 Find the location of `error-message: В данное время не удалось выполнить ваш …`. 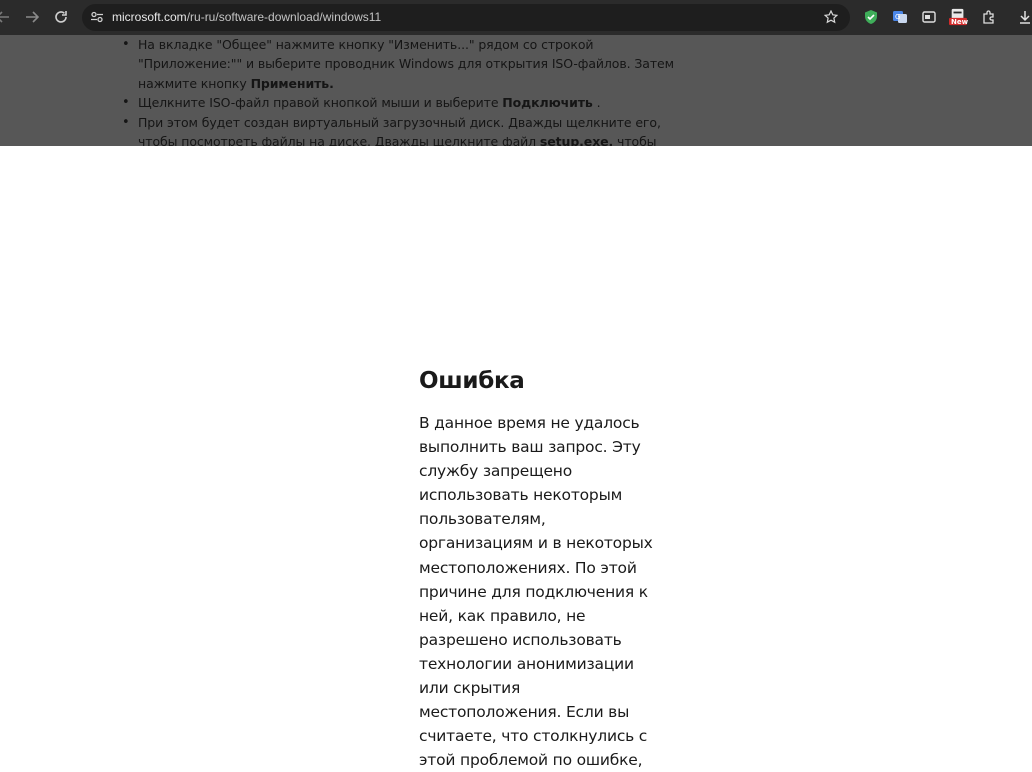

error-message: В данное время не удалось выполнить ваш … is located at coordinates (536, 592).